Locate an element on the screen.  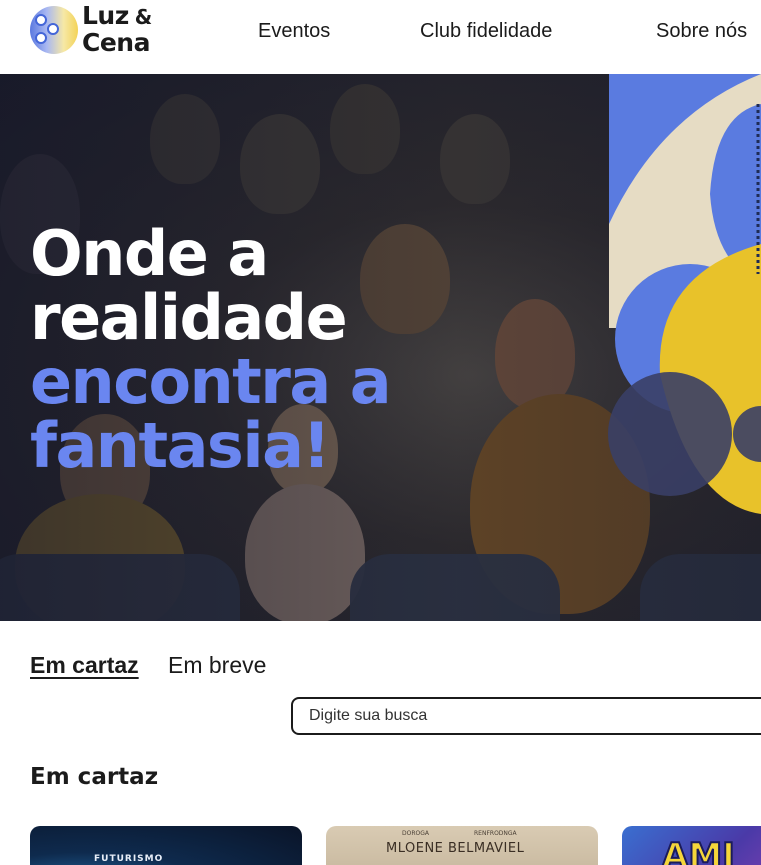
movie-poster-2: DOROGA RENFRODNGA MLOENE BELMAVIEL is located at coordinates (462, 845).